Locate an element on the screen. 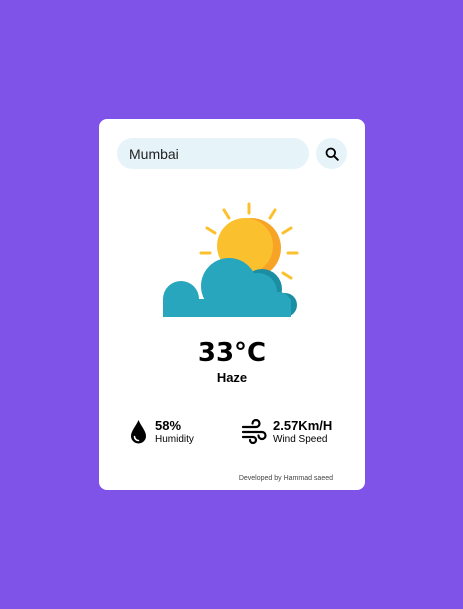 Image resolution: width=463 pixels, height=609 pixels. search-icon is located at coordinates (332, 154).